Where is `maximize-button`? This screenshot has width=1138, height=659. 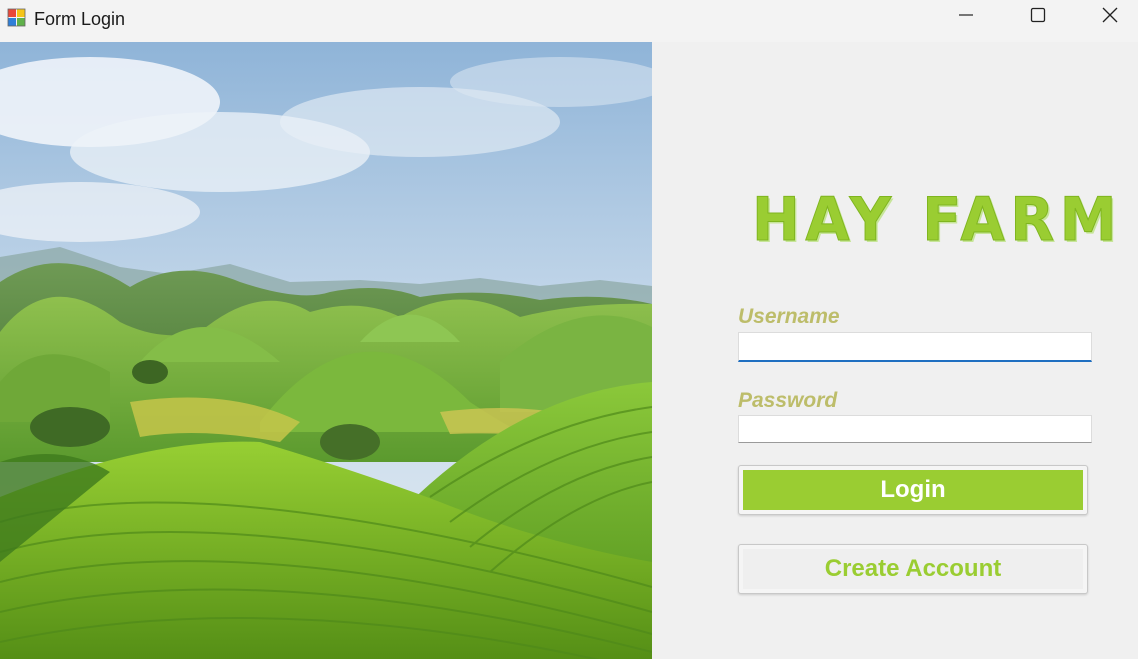 maximize-button is located at coordinates (1038, 17).